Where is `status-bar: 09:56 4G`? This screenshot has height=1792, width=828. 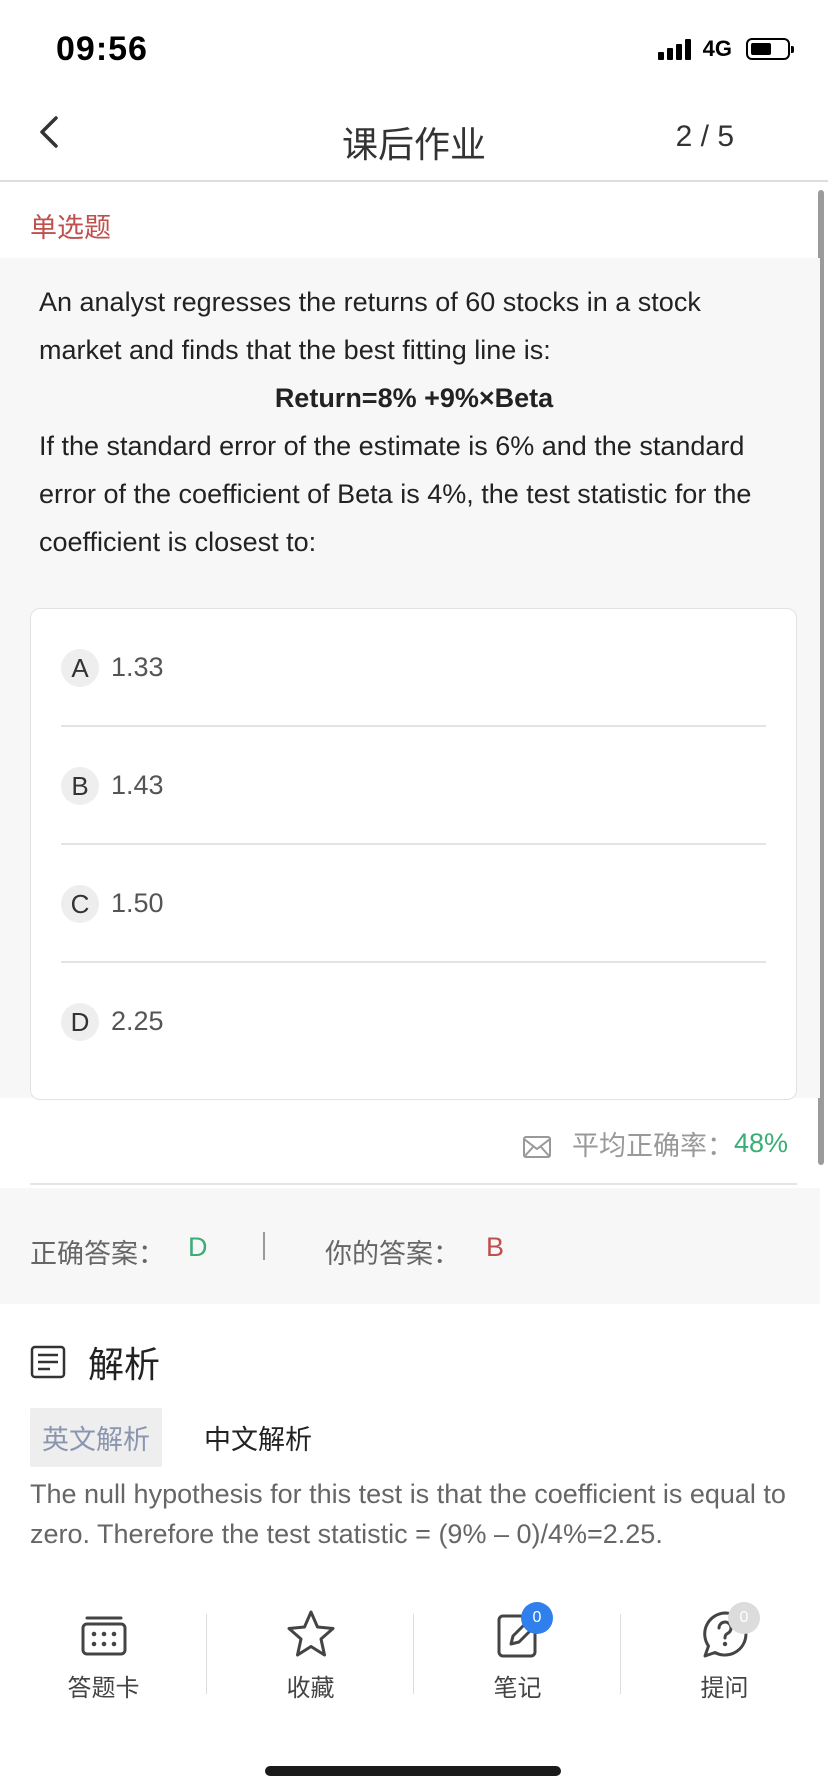
status-bar: 09:56 4G is located at coordinates (414, 45).